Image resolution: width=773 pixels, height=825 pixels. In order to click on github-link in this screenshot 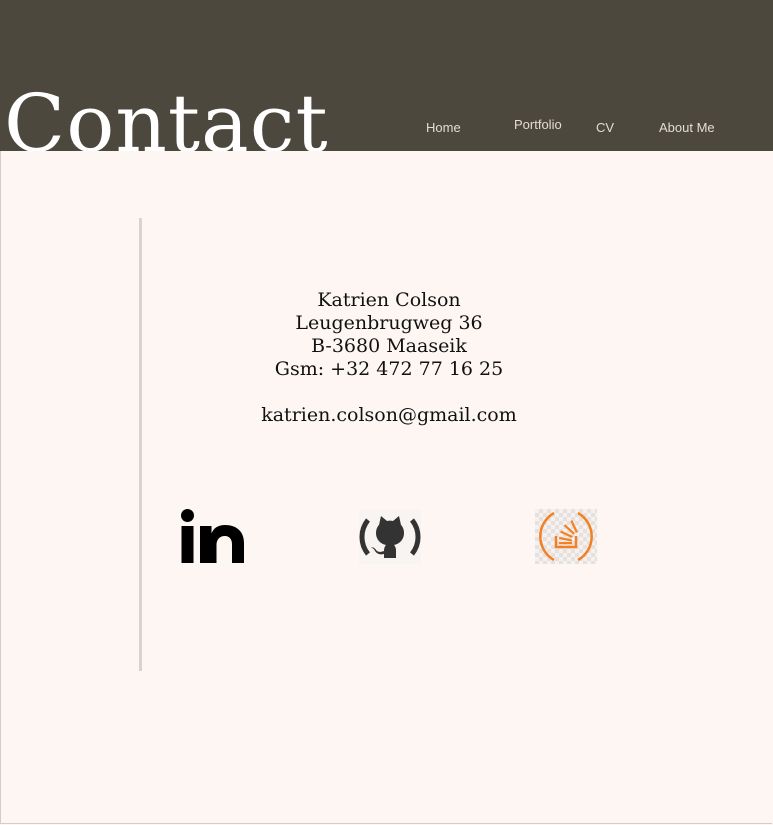, I will do `click(390, 537)`.